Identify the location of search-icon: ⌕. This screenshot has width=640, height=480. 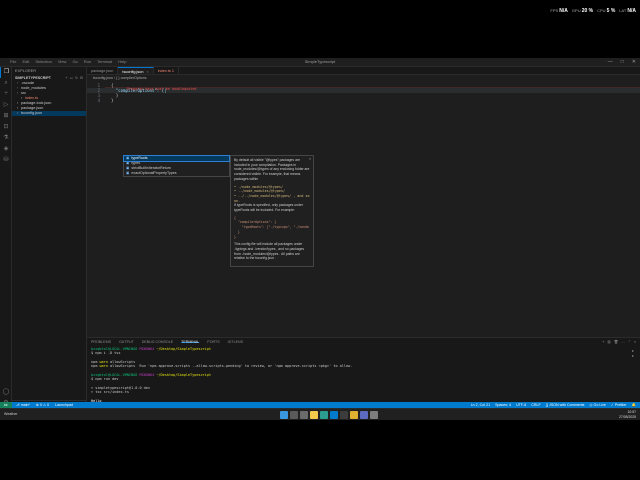
(6, 83).